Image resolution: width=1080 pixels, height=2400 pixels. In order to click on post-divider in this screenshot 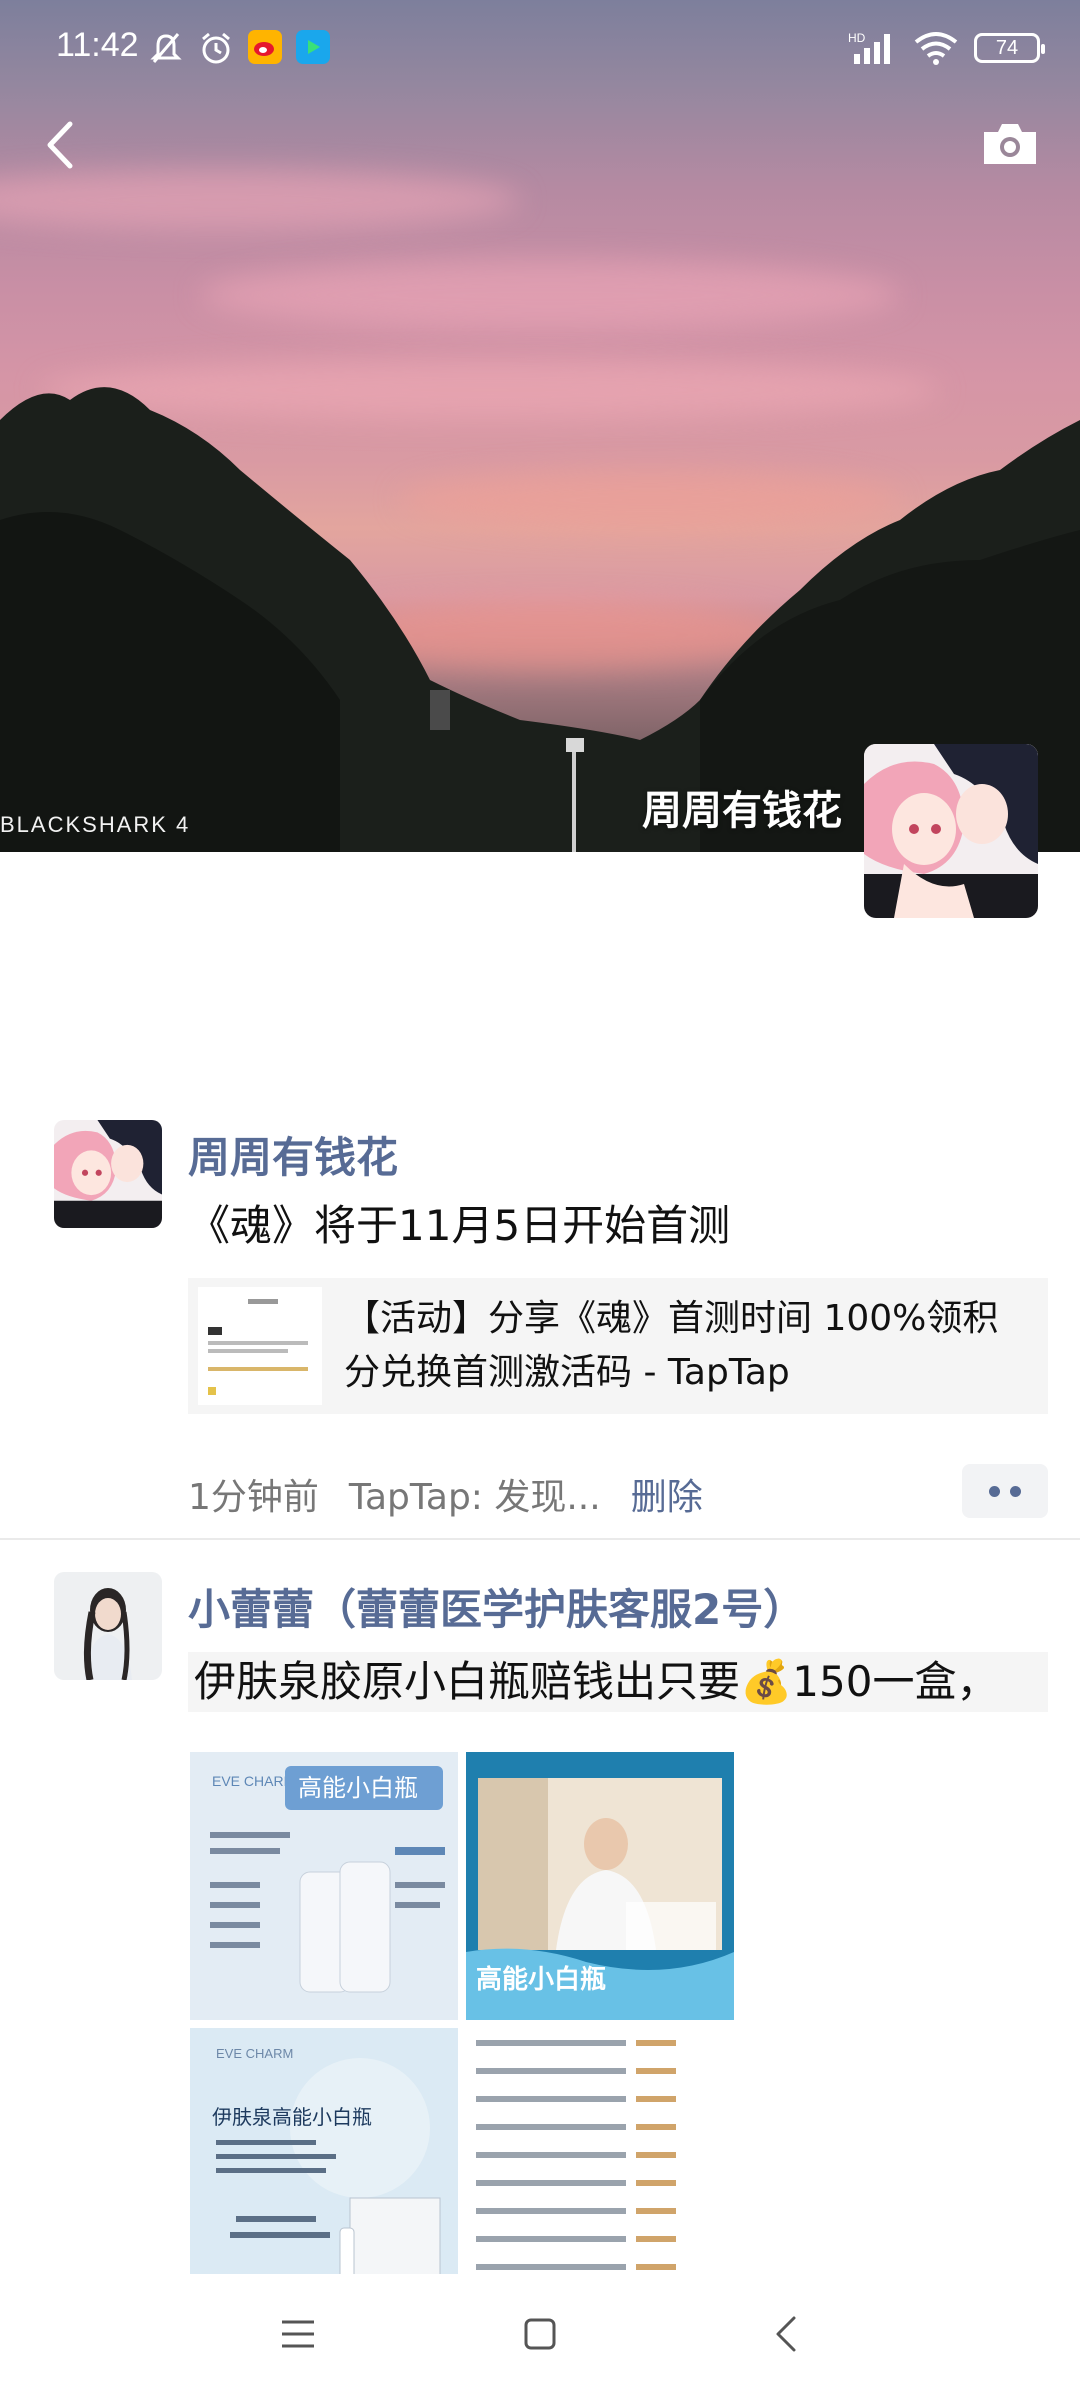, I will do `click(540, 1539)`.